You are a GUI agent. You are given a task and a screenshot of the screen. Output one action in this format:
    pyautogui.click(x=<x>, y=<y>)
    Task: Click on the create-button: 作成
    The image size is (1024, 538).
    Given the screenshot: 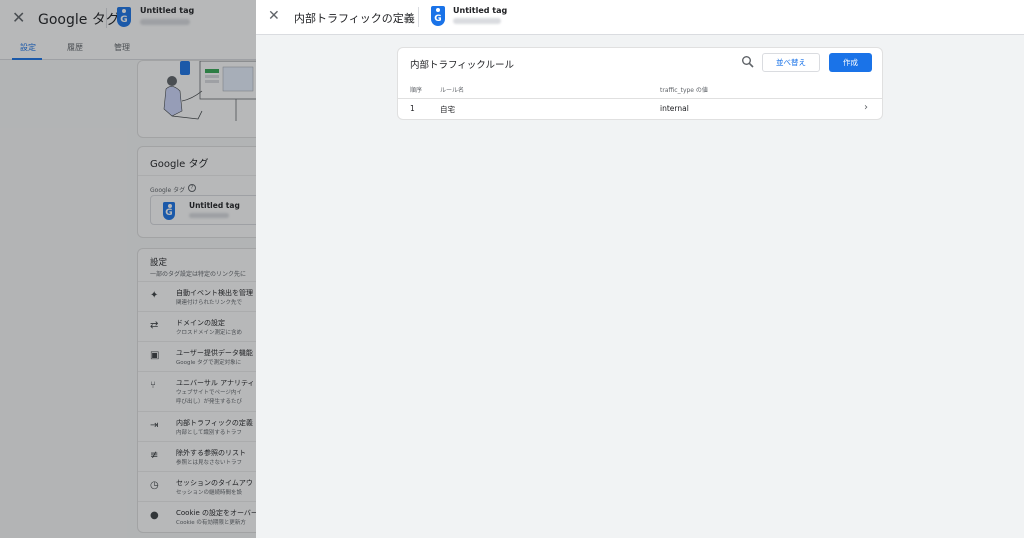 What is the action you would take?
    pyautogui.click(x=850, y=62)
    